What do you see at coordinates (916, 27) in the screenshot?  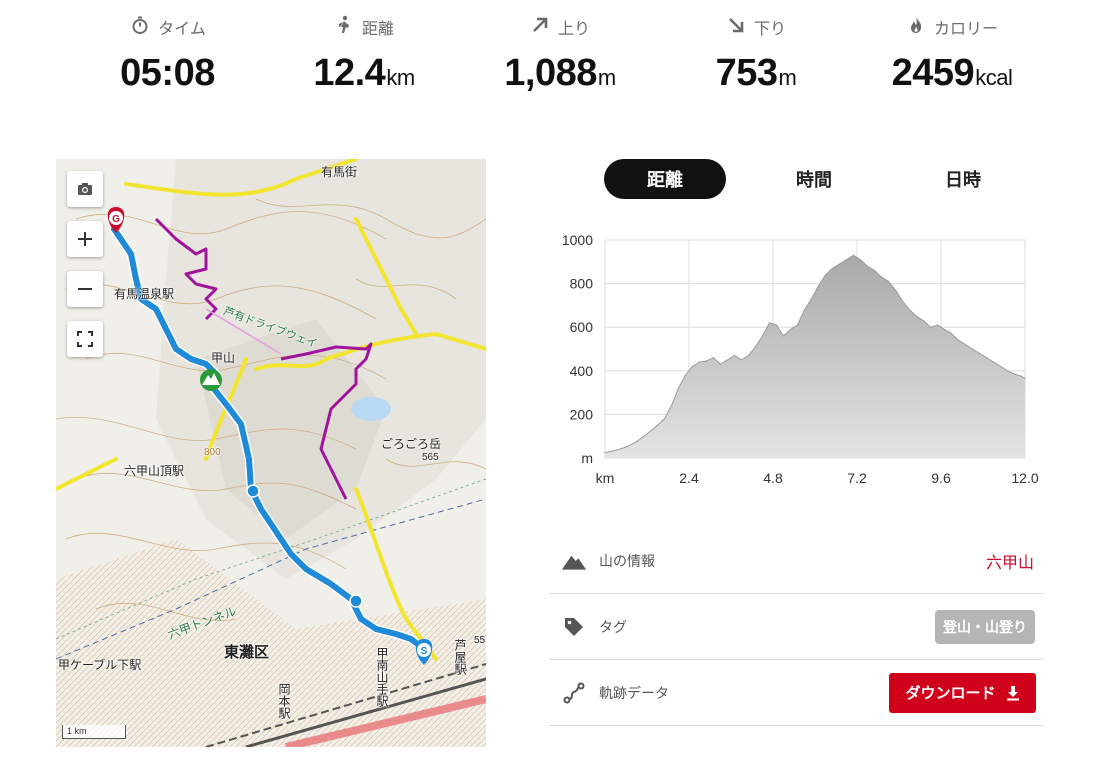 I see `flame-icon` at bounding box center [916, 27].